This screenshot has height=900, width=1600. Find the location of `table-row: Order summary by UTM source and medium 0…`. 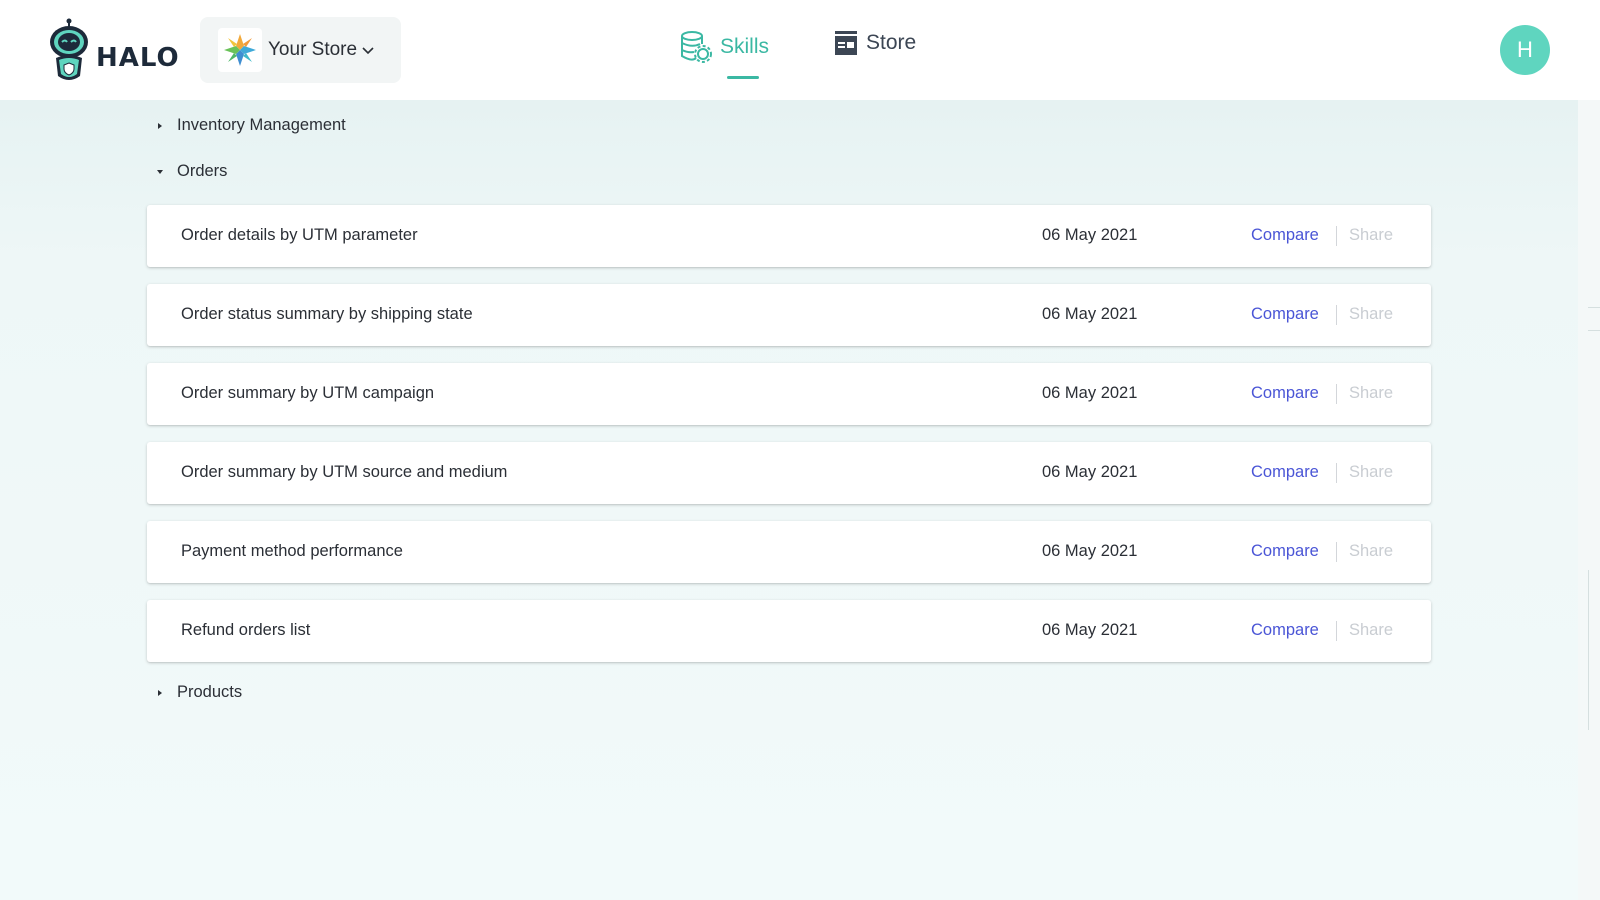

table-row: Order summary by UTM source and medium 0… is located at coordinates (789, 473).